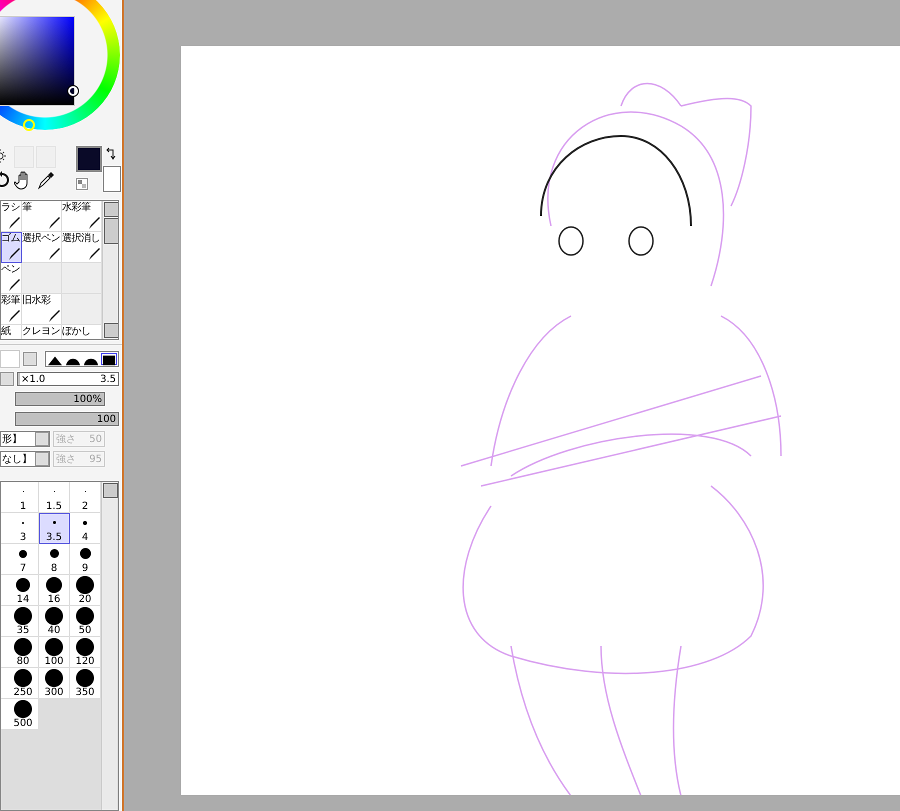 This screenshot has height=811, width=900. Describe the element at coordinates (33, 379) in the screenshot. I see `size-multiplier: ×1.0` at that location.